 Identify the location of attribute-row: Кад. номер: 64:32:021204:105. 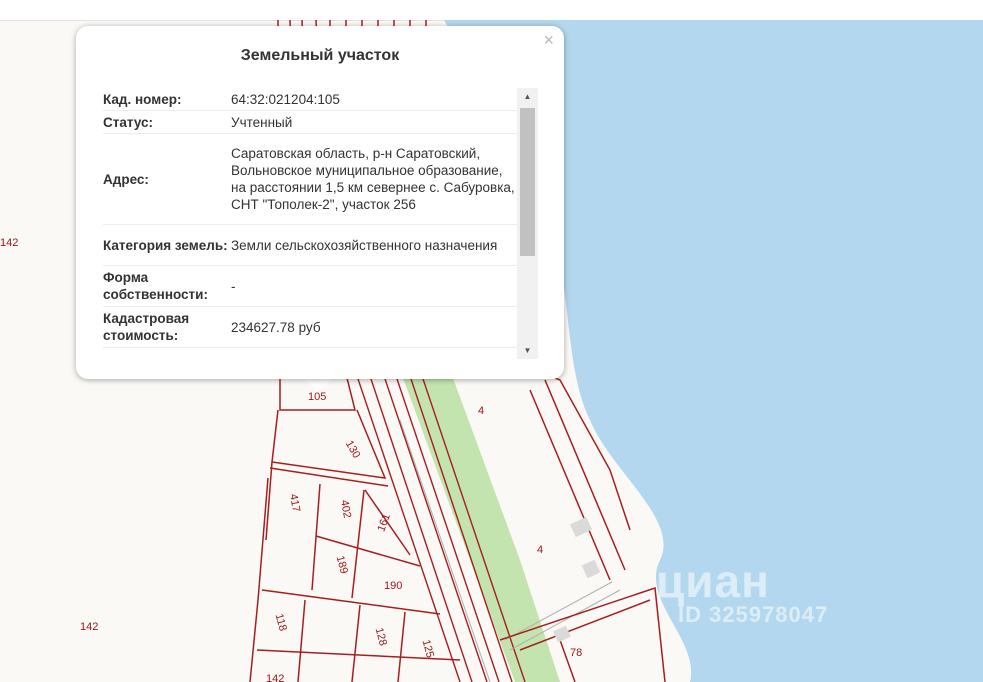
(310, 99).